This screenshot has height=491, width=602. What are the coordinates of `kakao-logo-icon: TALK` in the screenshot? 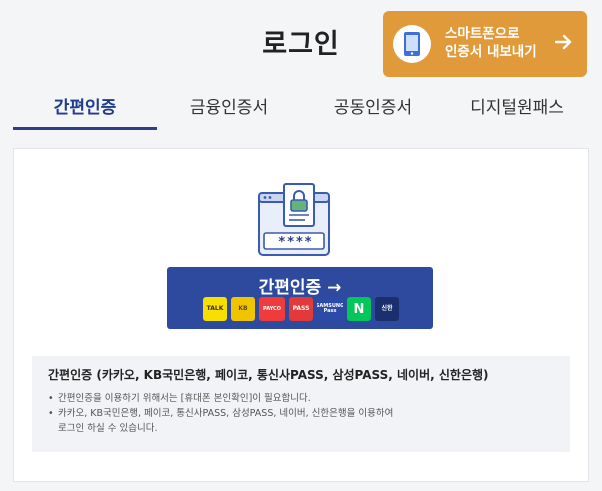 It's located at (215, 309).